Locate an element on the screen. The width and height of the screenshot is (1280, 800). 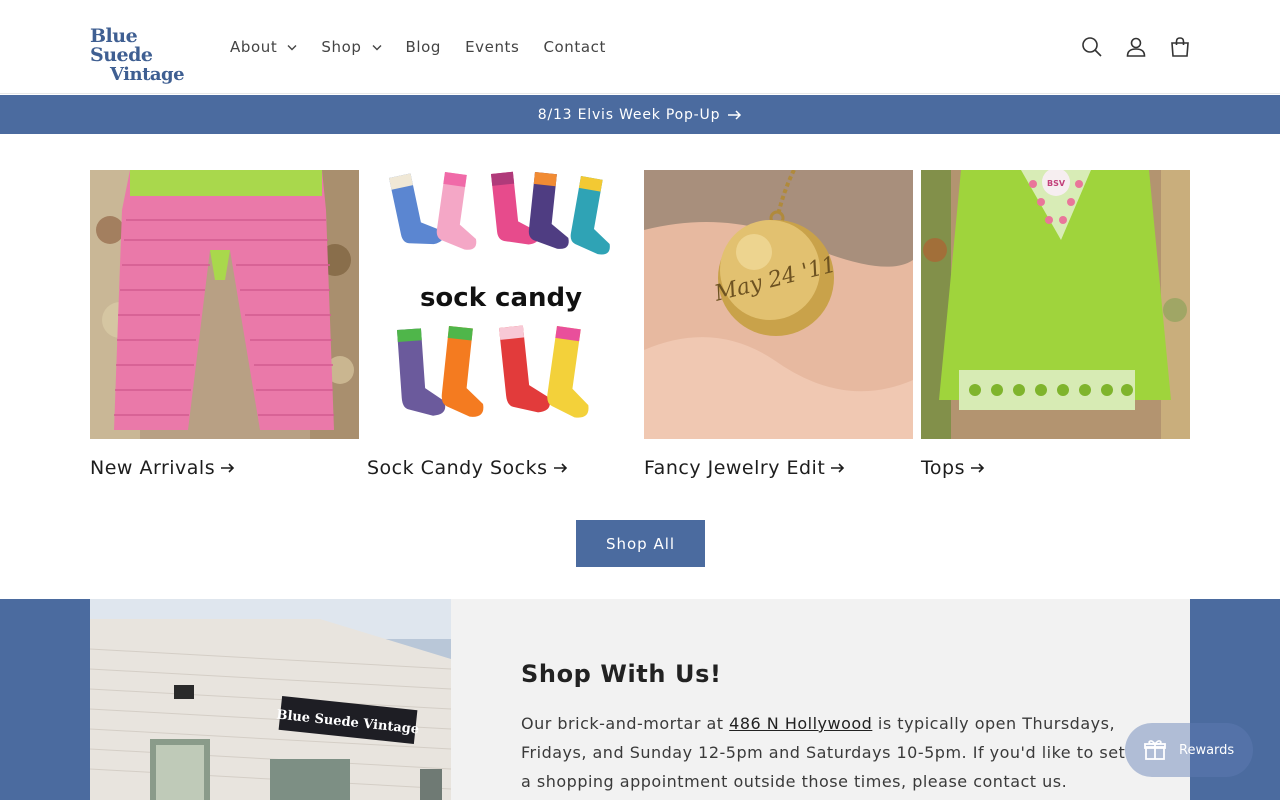
nav-item-about: About is located at coordinates (263, 47).